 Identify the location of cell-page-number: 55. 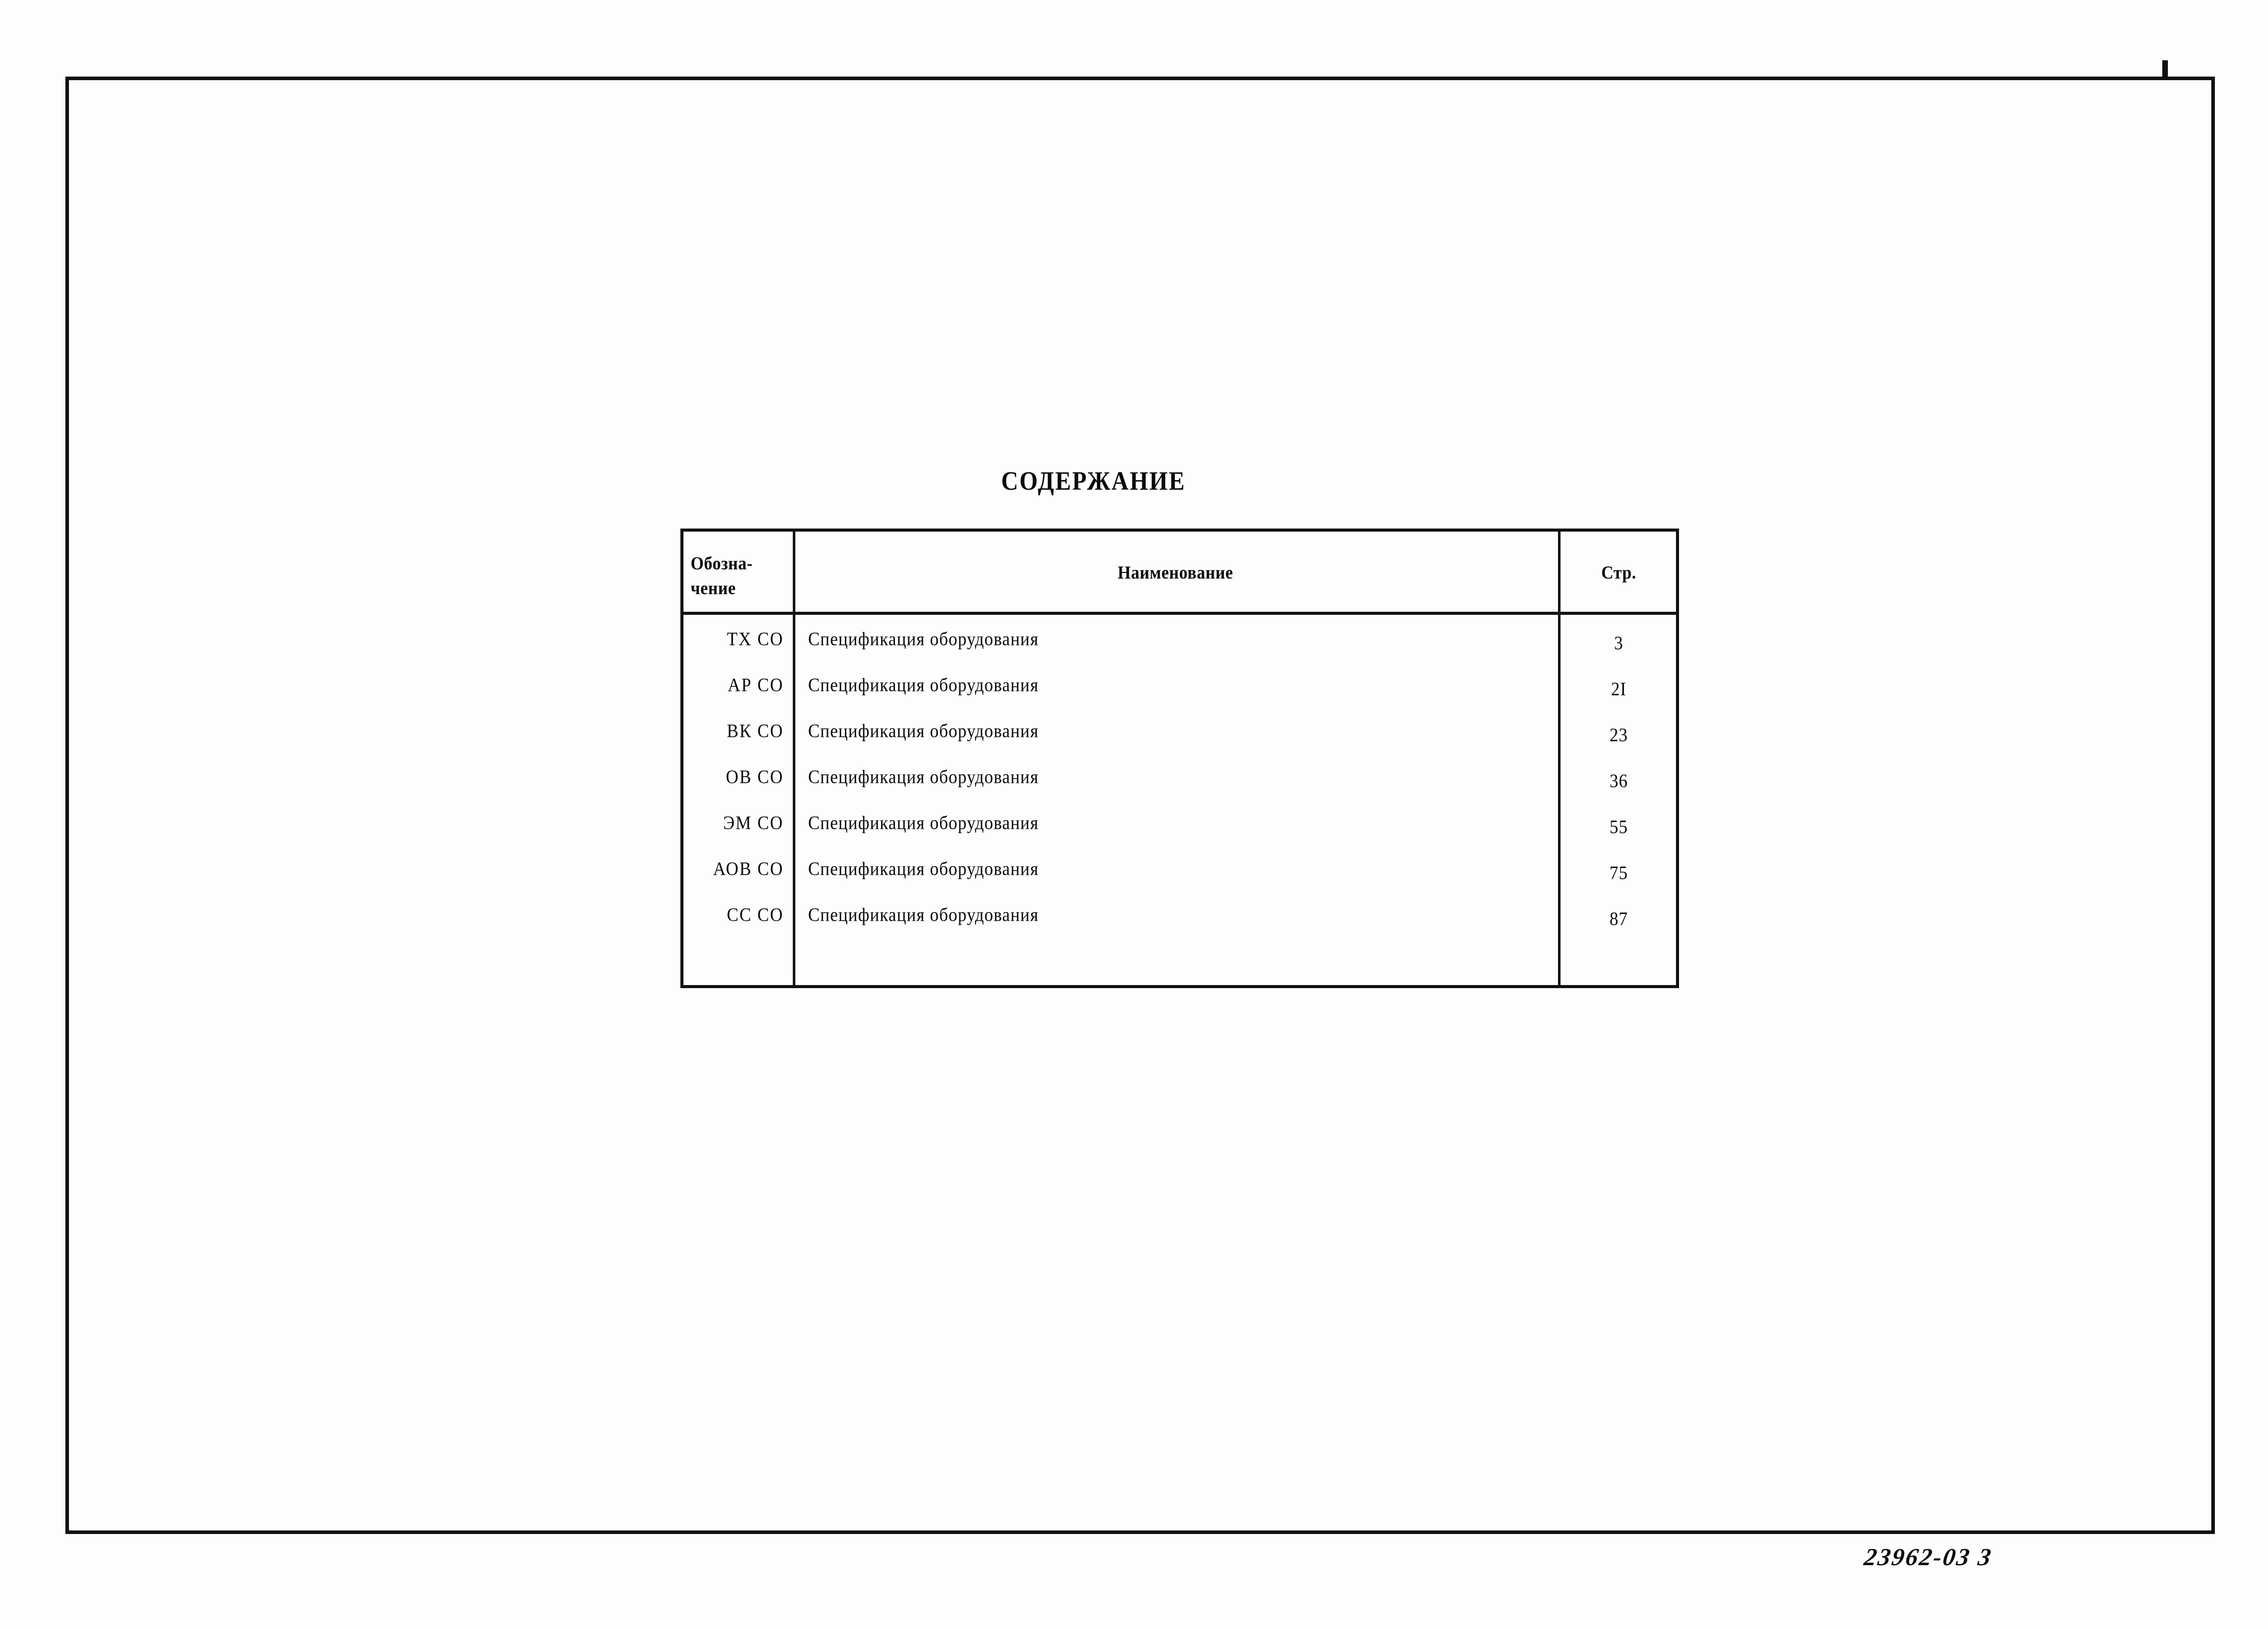
(1619, 827).